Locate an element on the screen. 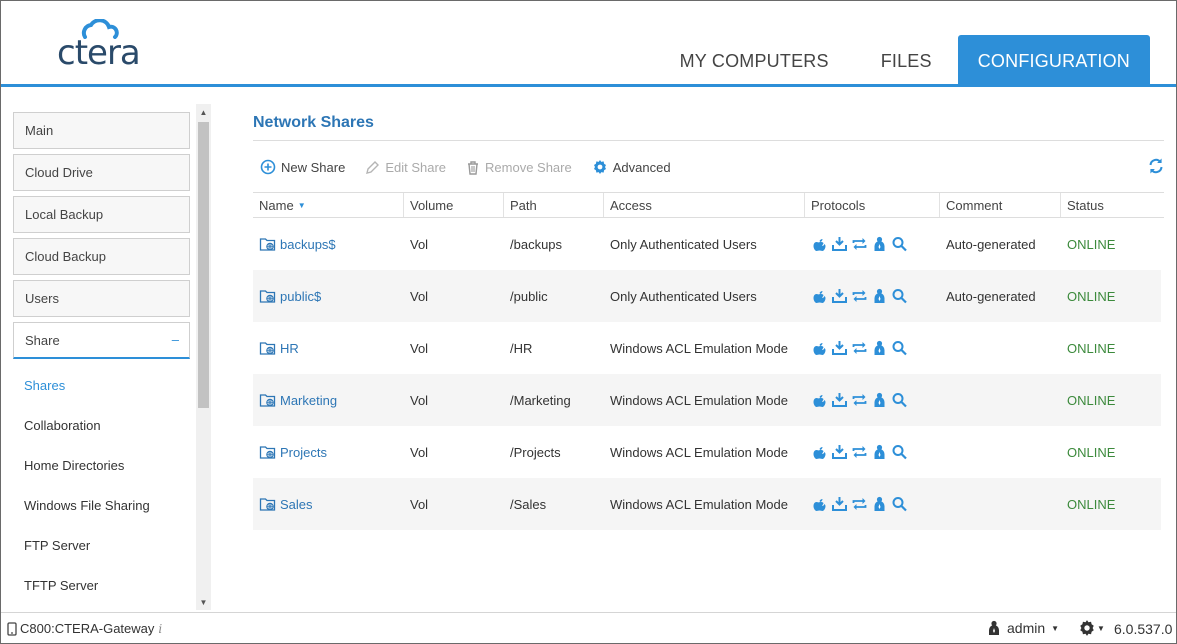  column-header-volume: Volume is located at coordinates (454, 205).